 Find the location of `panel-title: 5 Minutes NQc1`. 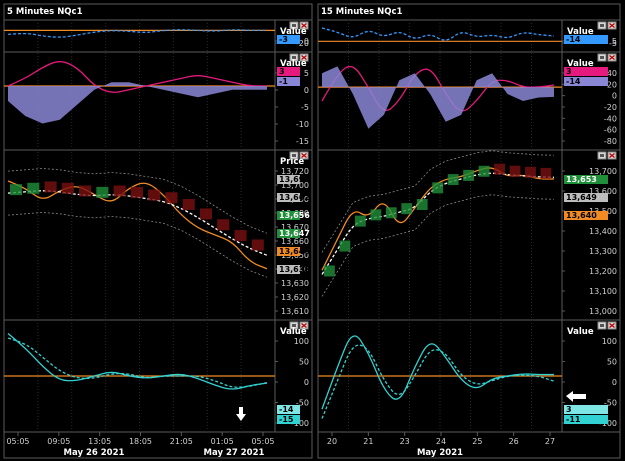

panel-title: 5 Minutes NQc1 is located at coordinates (45, 12).